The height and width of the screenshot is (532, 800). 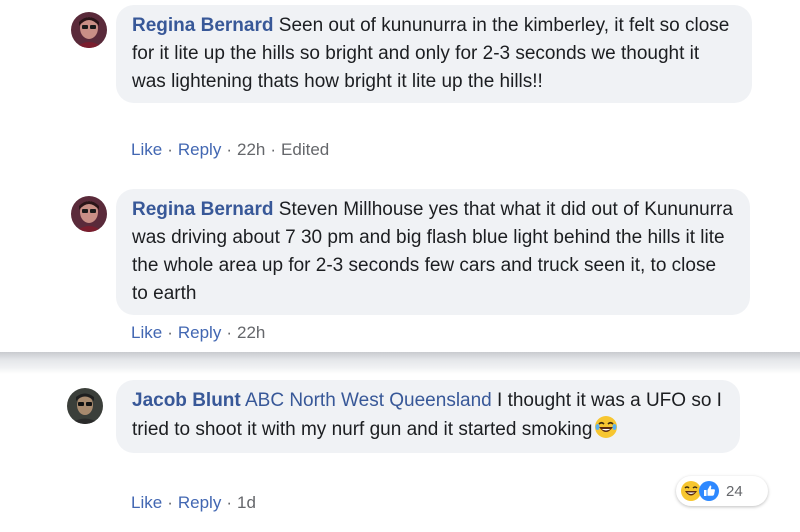 What do you see at coordinates (709, 491) in the screenshot?
I see `like-thumb-icon` at bounding box center [709, 491].